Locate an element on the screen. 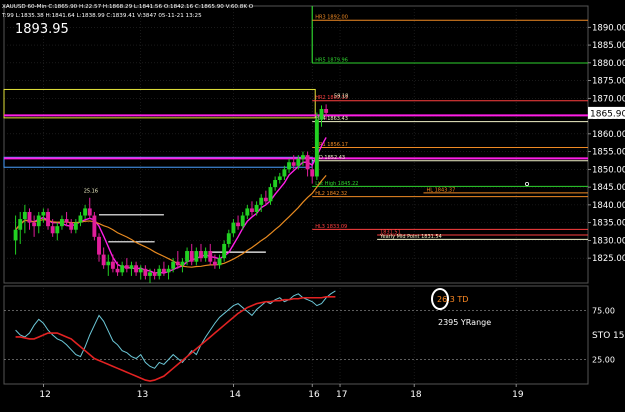 This screenshot has height=412, width=625. time-tick-label: 12 is located at coordinates (44, 395).